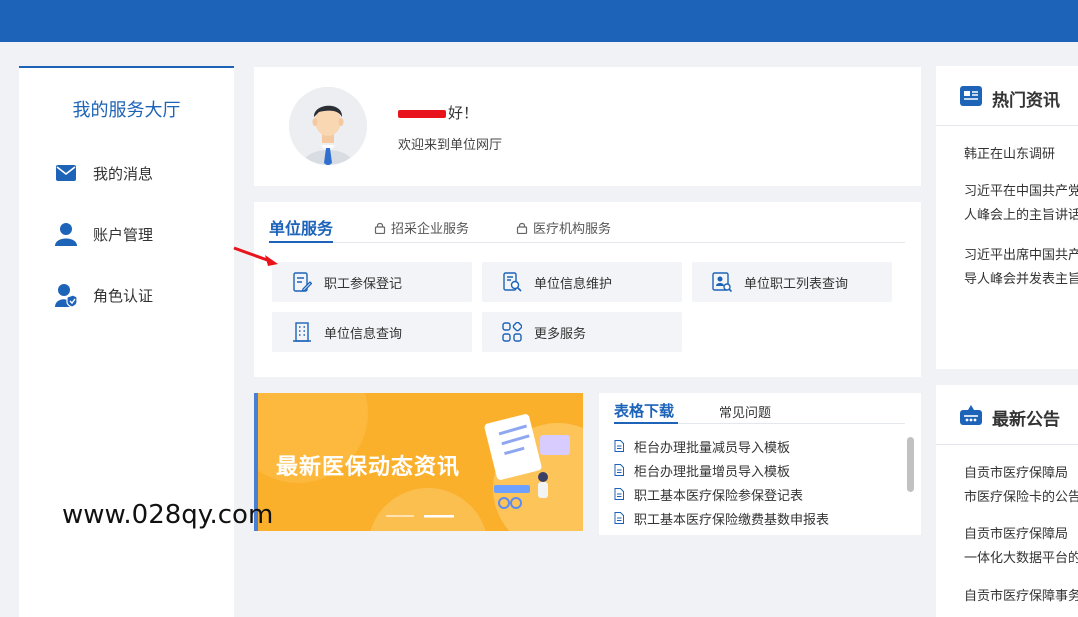  Describe the element at coordinates (512, 282) in the screenshot. I see `doc-search-icon` at that location.